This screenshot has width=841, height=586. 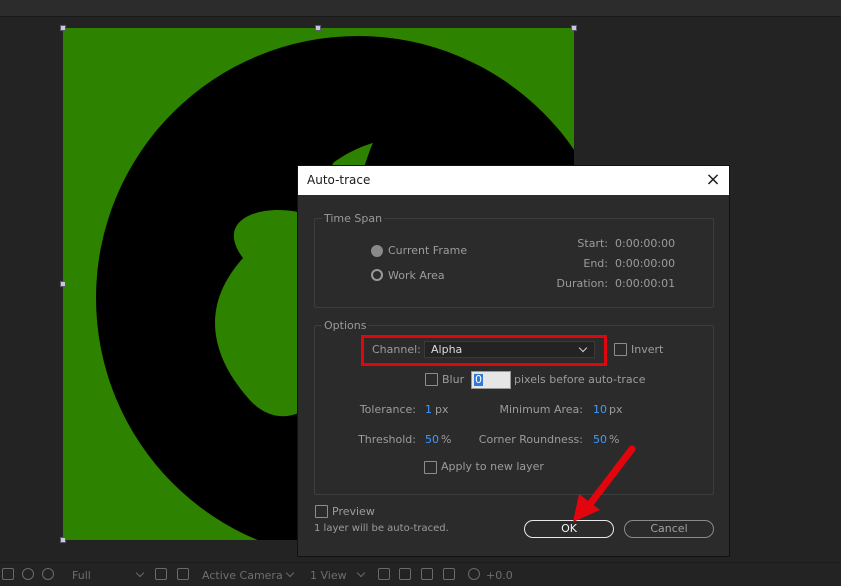 I want to click on corner-roundness-unit: %, so click(x=614, y=439).